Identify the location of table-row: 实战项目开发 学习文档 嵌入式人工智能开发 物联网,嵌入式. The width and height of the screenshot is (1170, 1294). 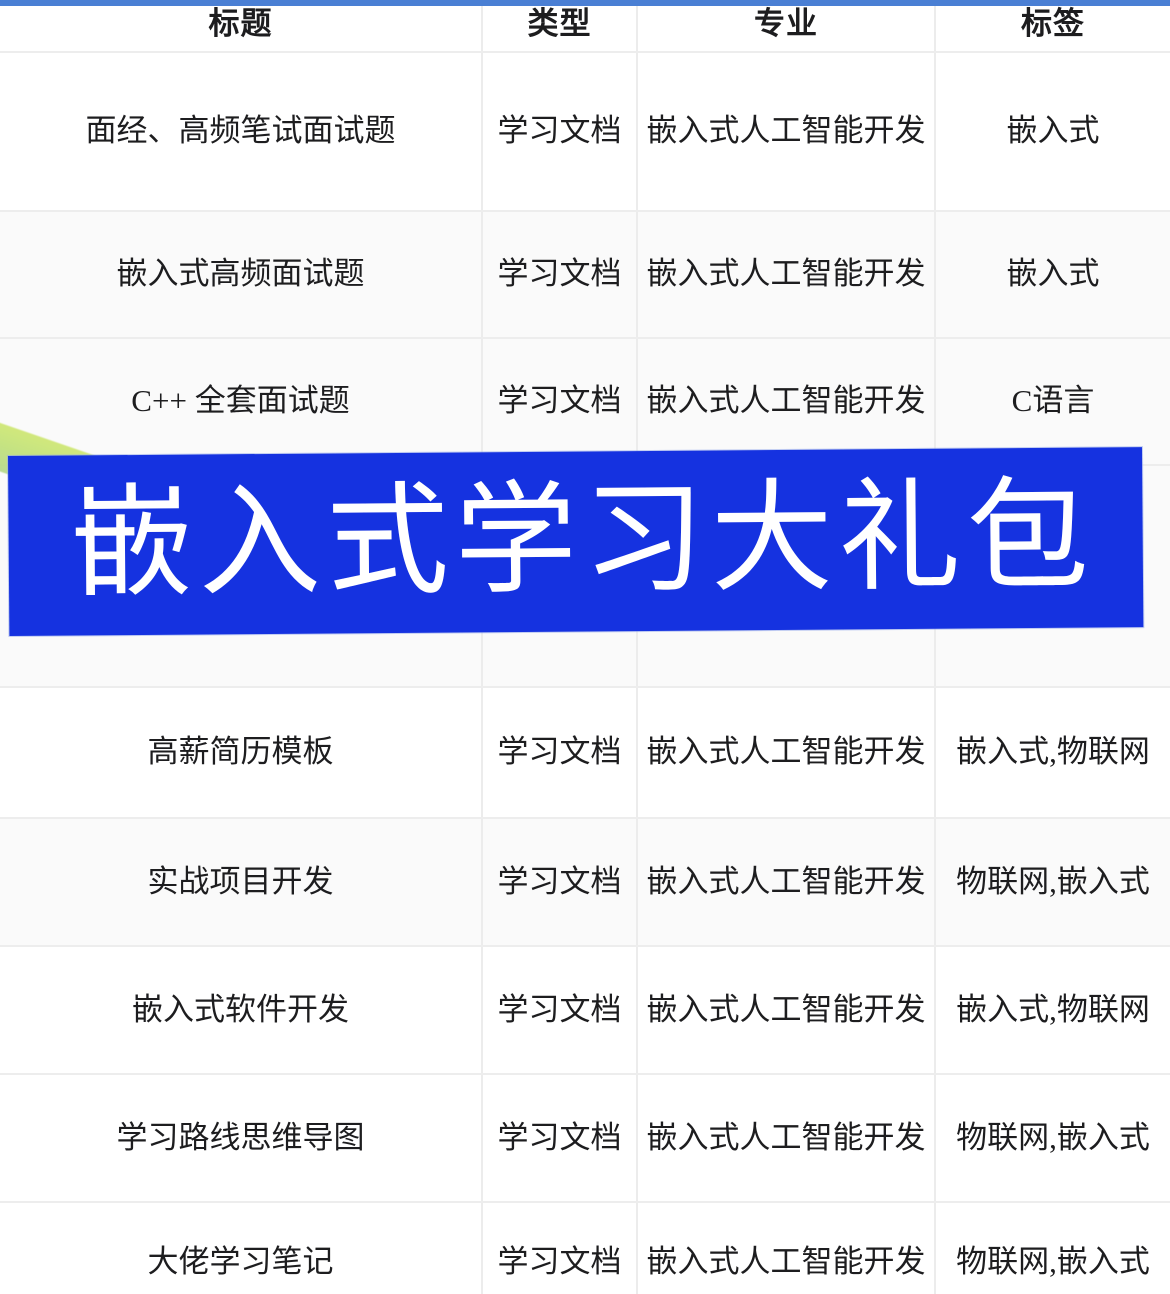
(585, 882).